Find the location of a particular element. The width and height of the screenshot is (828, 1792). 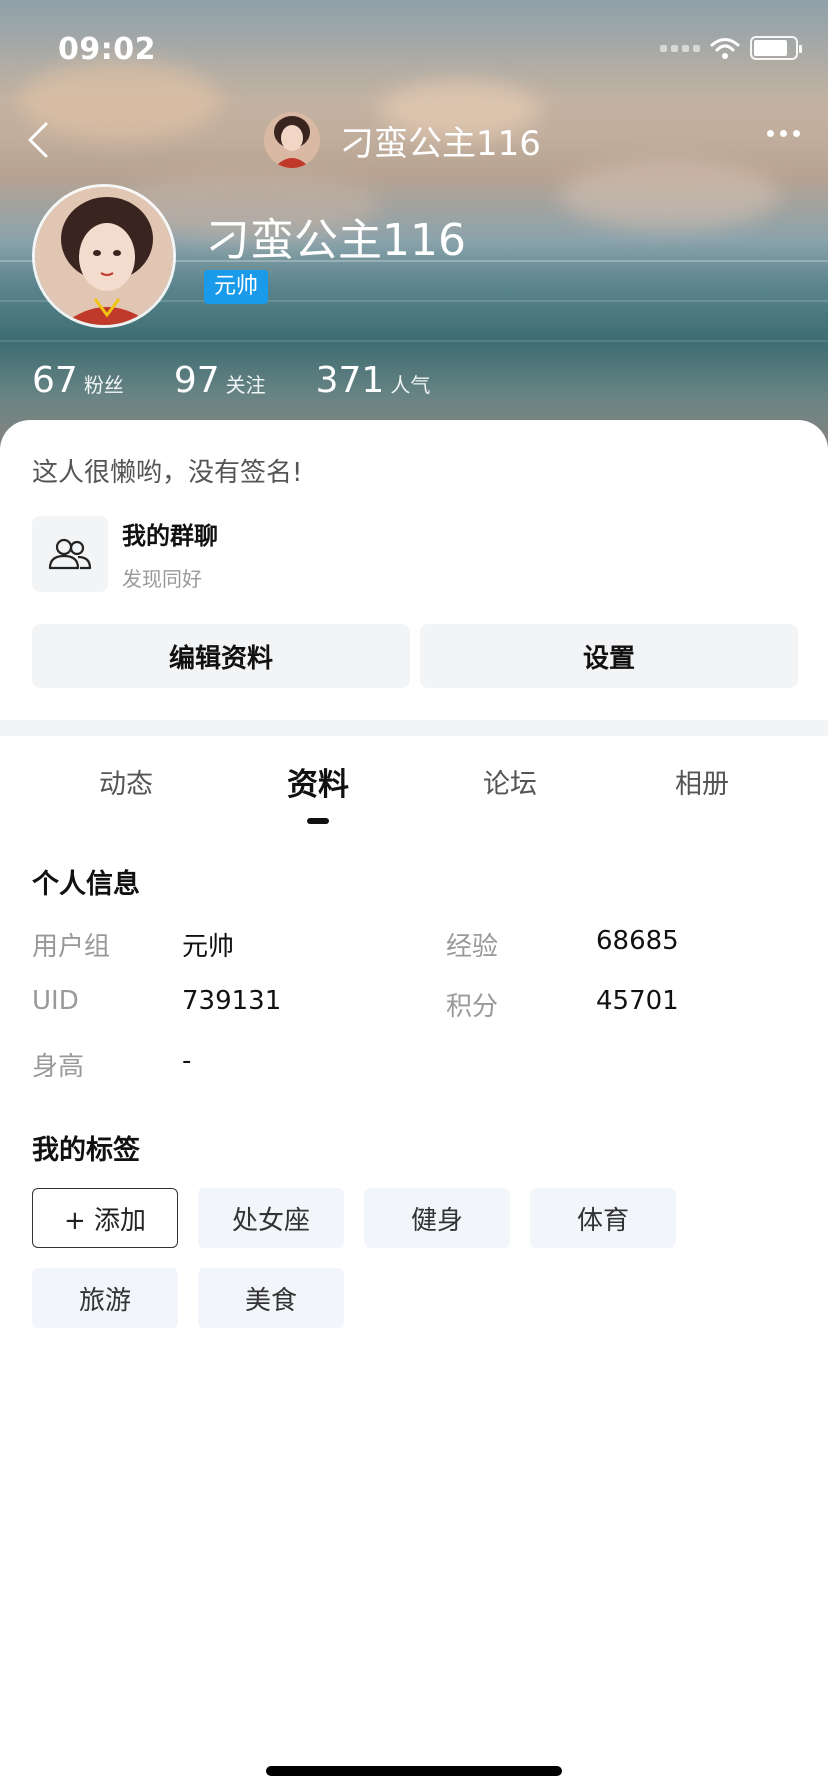

home-indicator is located at coordinates (414, 1771).